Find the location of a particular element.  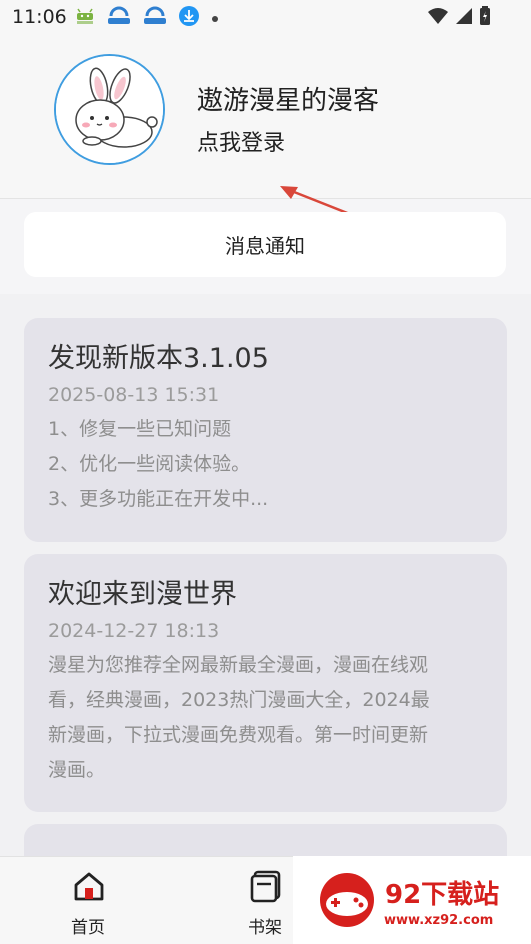

watermark-url: www.xz92.com is located at coordinates (439, 920).